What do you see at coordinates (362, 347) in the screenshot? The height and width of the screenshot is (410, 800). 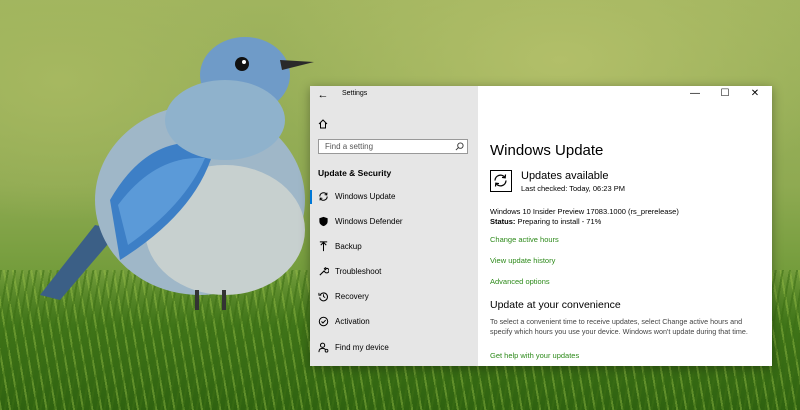 I see `sidebar-item-label: Find my device` at bounding box center [362, 347].